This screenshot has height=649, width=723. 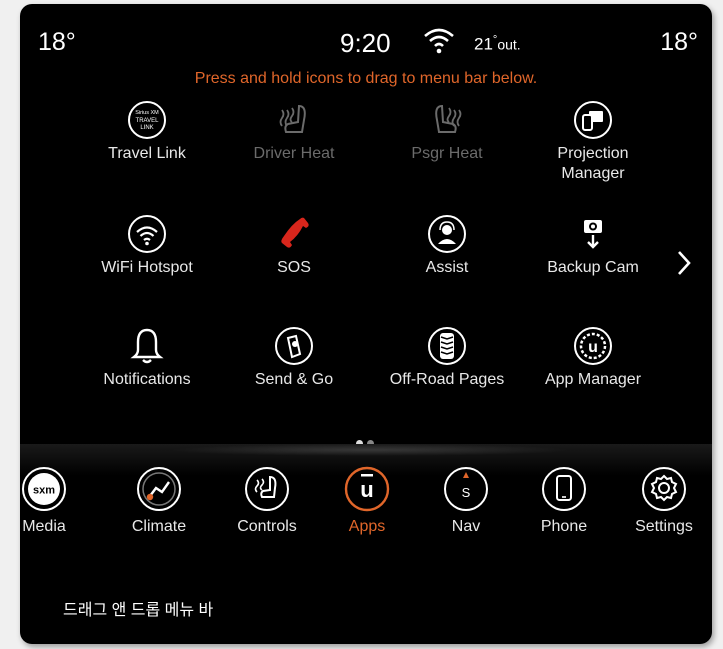 I want to click on heated-seat-passenger-icon, so click(x=448, y=118).